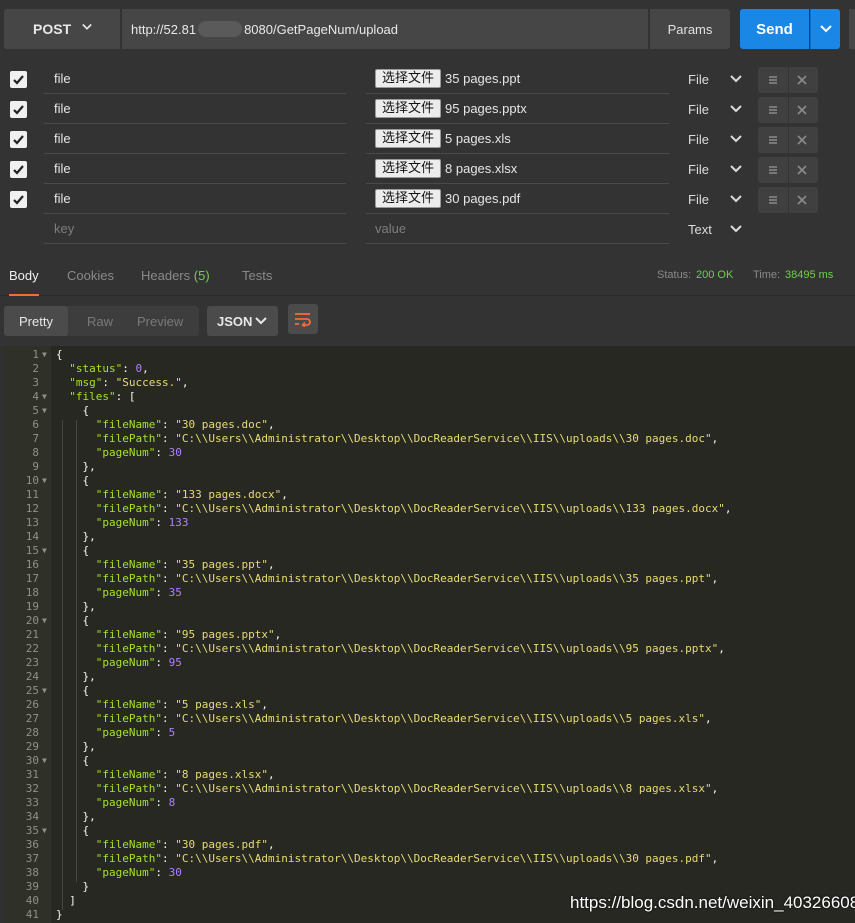  What do you see at coordinates (788, 200) in the screenshot?
I see `divider` at bounding box center [788, 200].